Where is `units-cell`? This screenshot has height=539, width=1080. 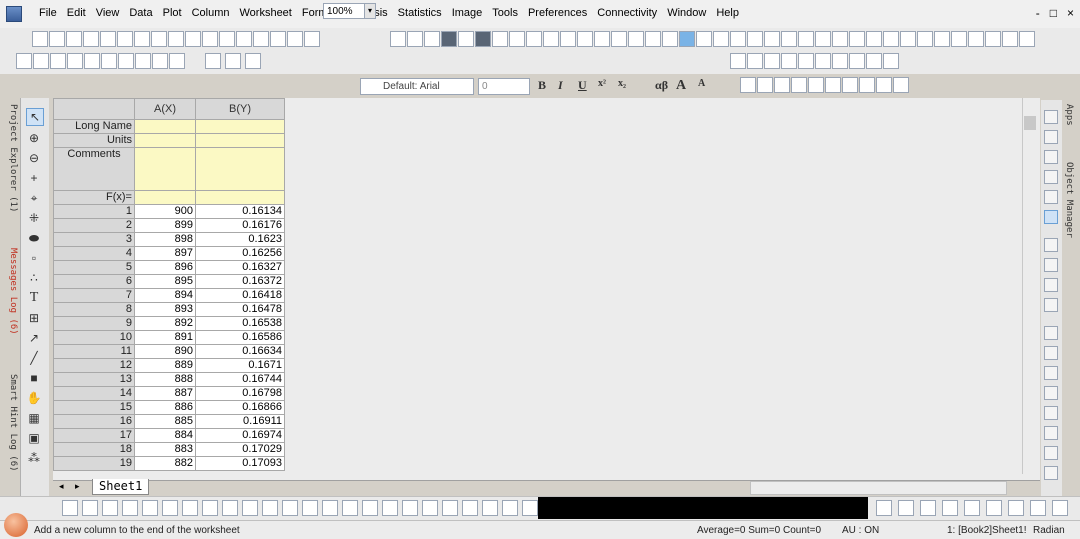
units-cell is located at coordinates (240, 140).